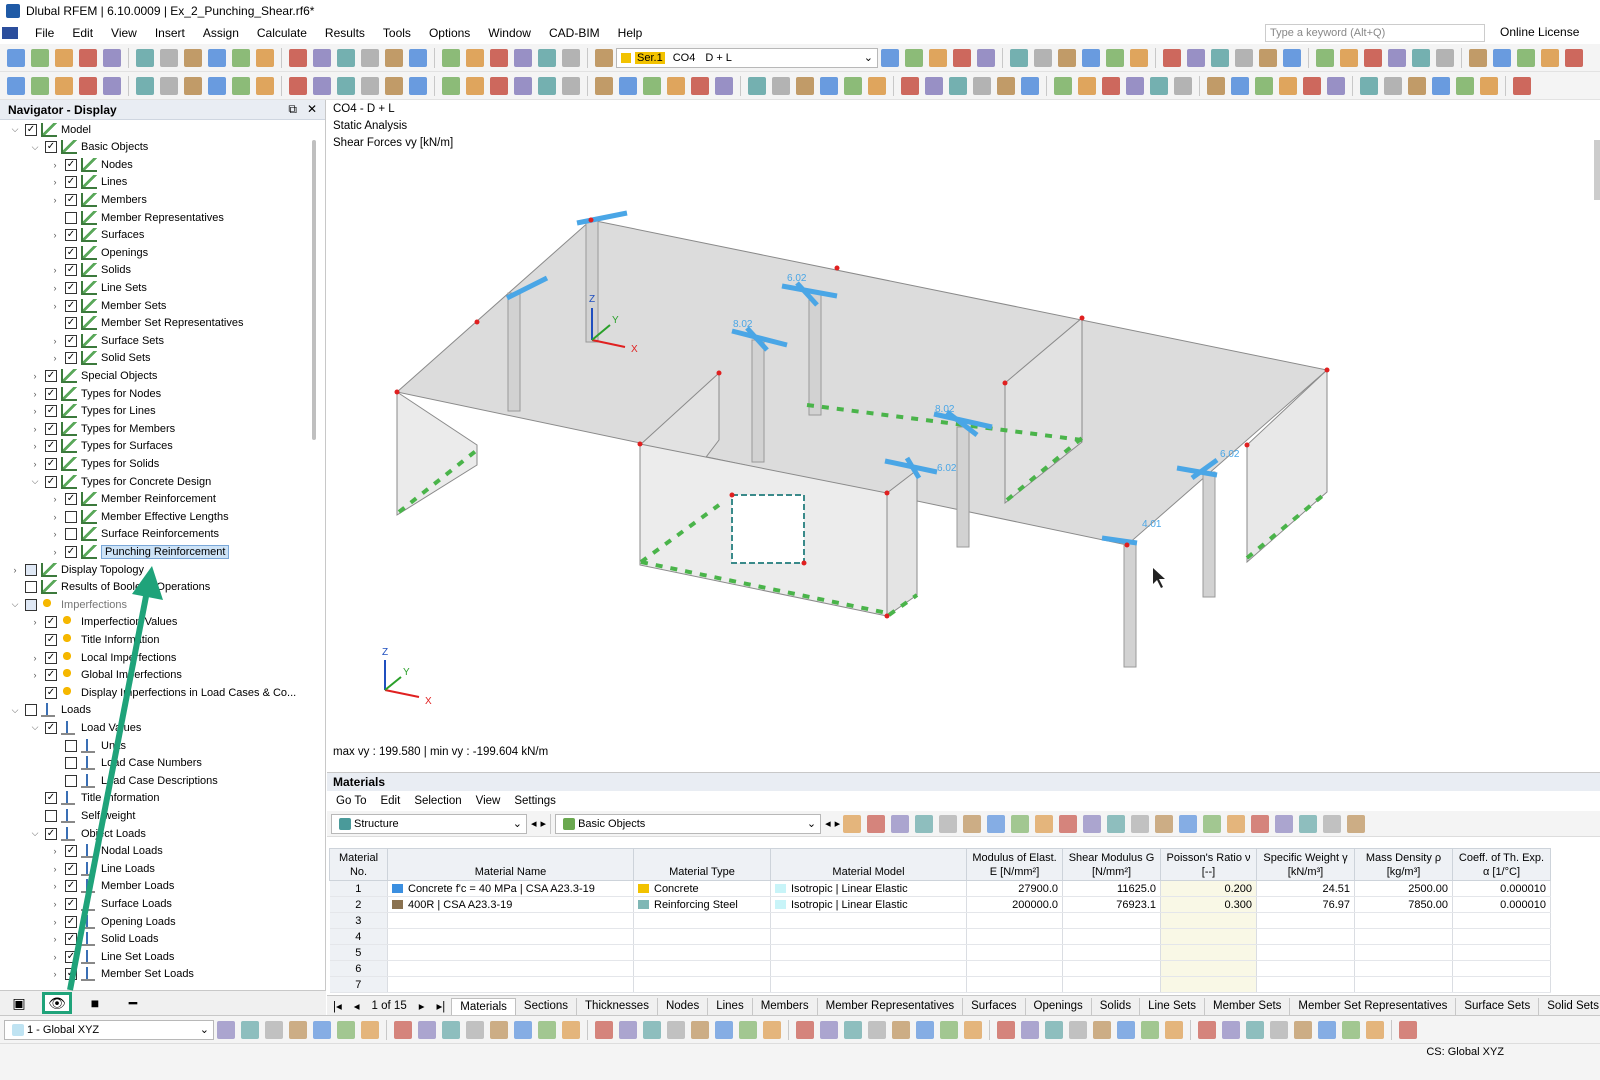 The image size is (1600, 1080). I want to click on cell-rho: 2500.00, so click(1404, 889).